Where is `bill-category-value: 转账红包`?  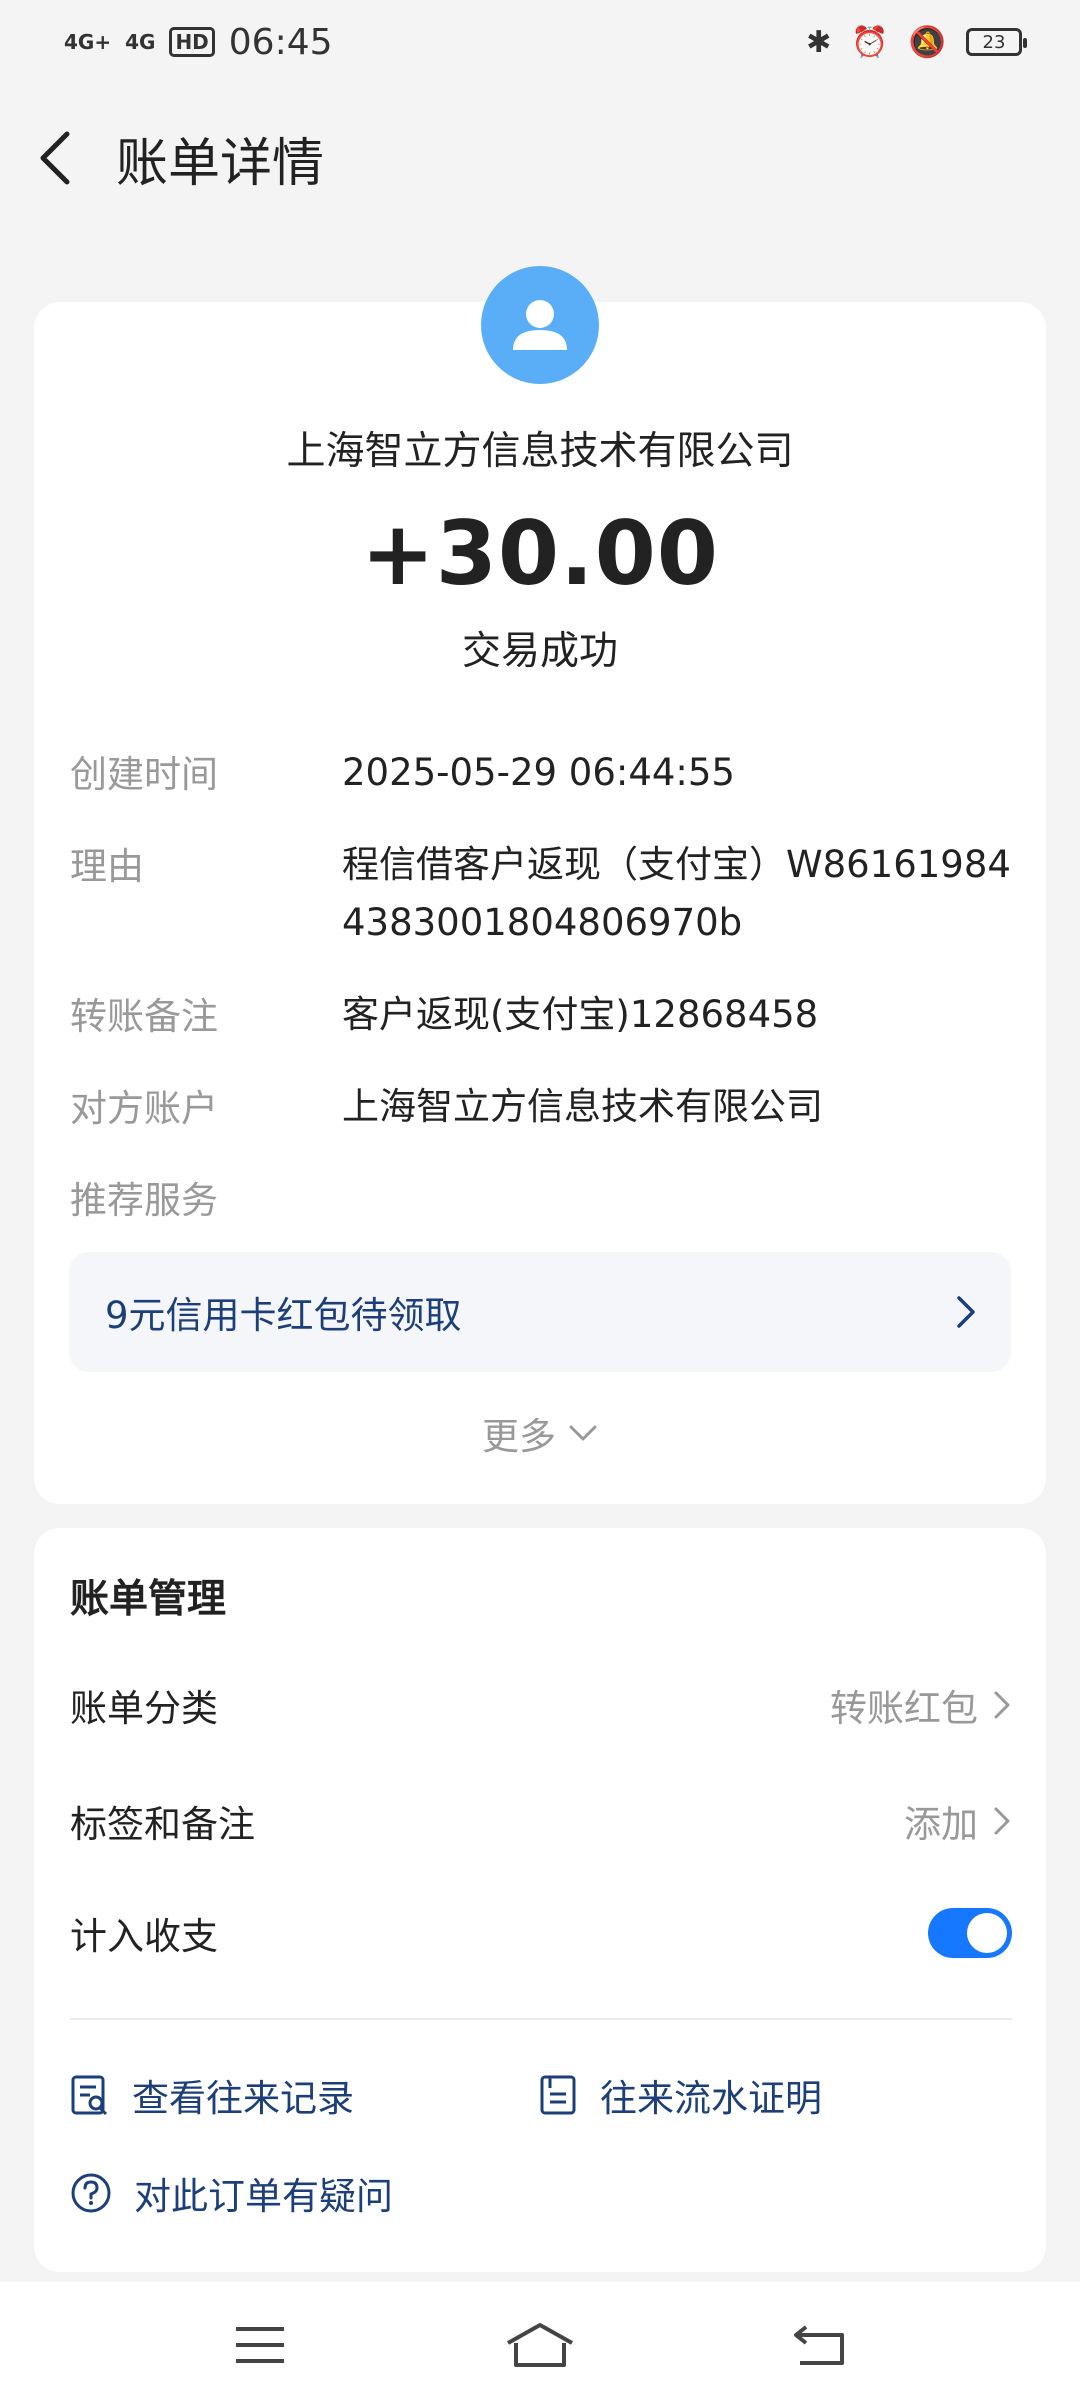
bill-category-value: 转账红包 is located at coordinates (904, 1708).